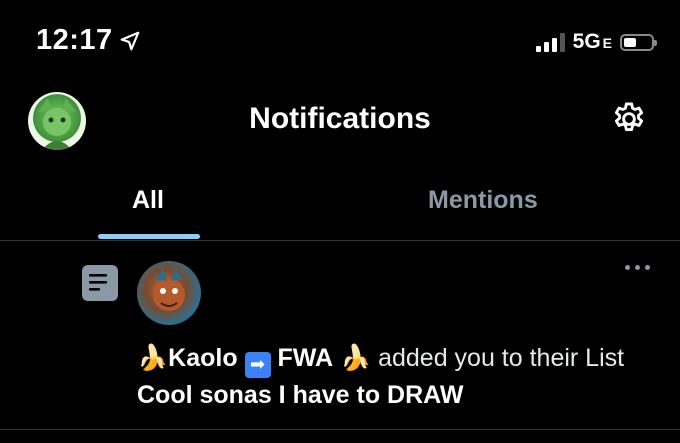  What do you see at coordinates (300, 395) in the screenshot?
I see `list-name: Cool sonas I have to DRAW` at bounding box center [300, 395].